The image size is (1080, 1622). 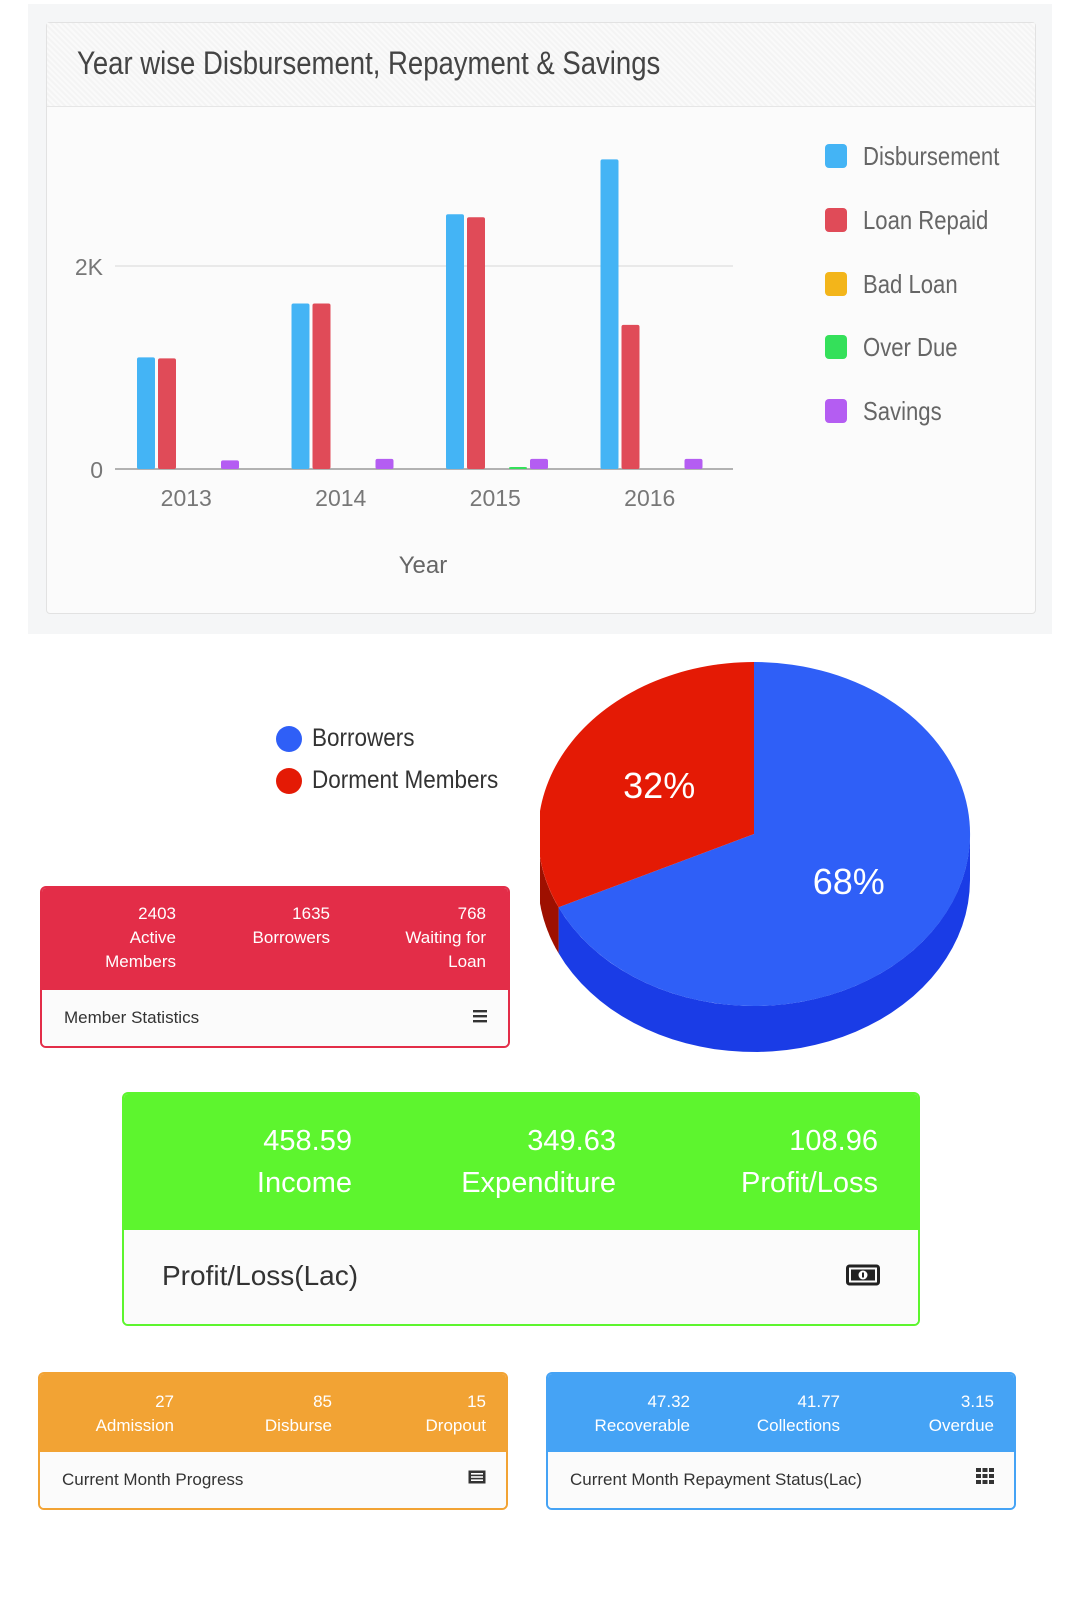 What do you see at coordinates (539, 463) in the screenshot?
I see `bar-savings-2015` at bounding box center [539, 463].